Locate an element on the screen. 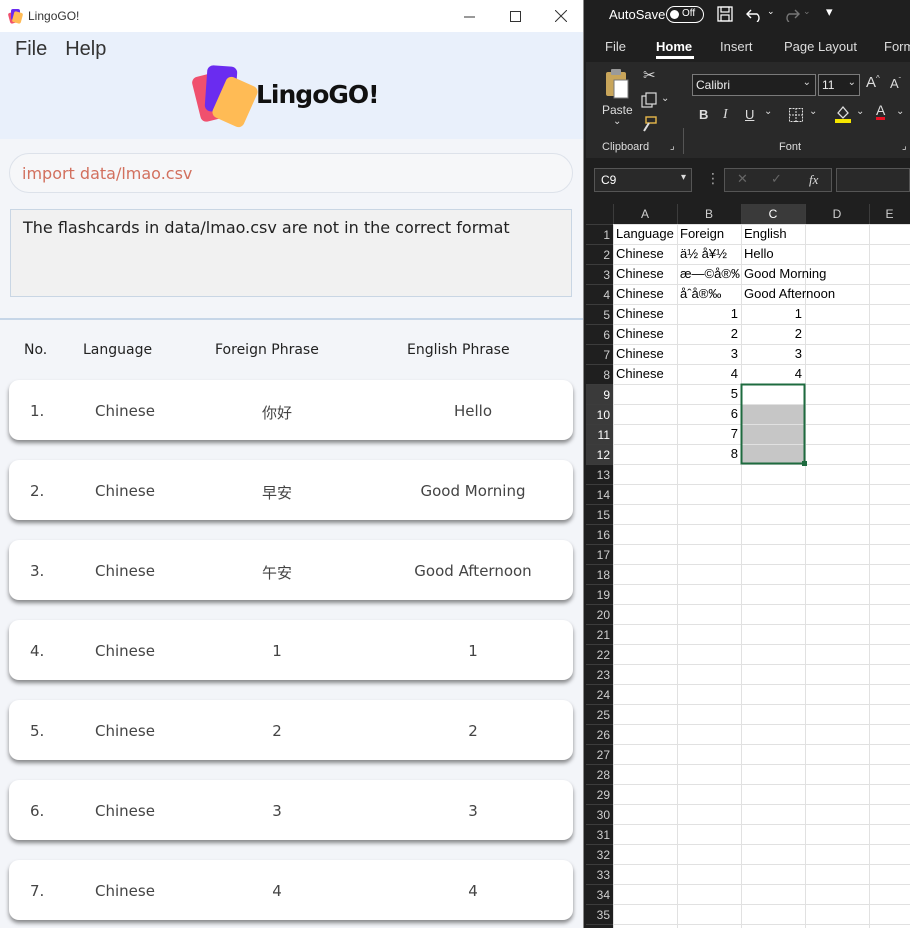  lingogo-app-icon is located at coordinates (15, 16).